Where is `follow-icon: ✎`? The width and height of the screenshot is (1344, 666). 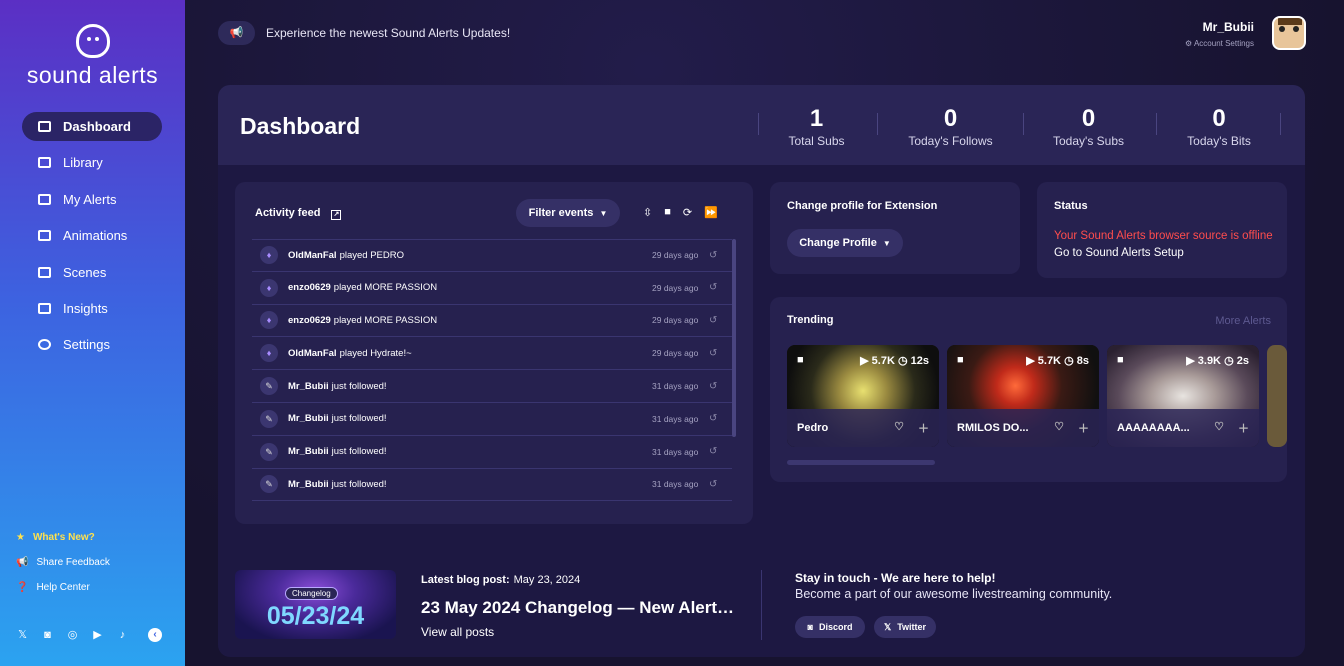 follow-icon: ✎ is located at coordinates (269, 451).